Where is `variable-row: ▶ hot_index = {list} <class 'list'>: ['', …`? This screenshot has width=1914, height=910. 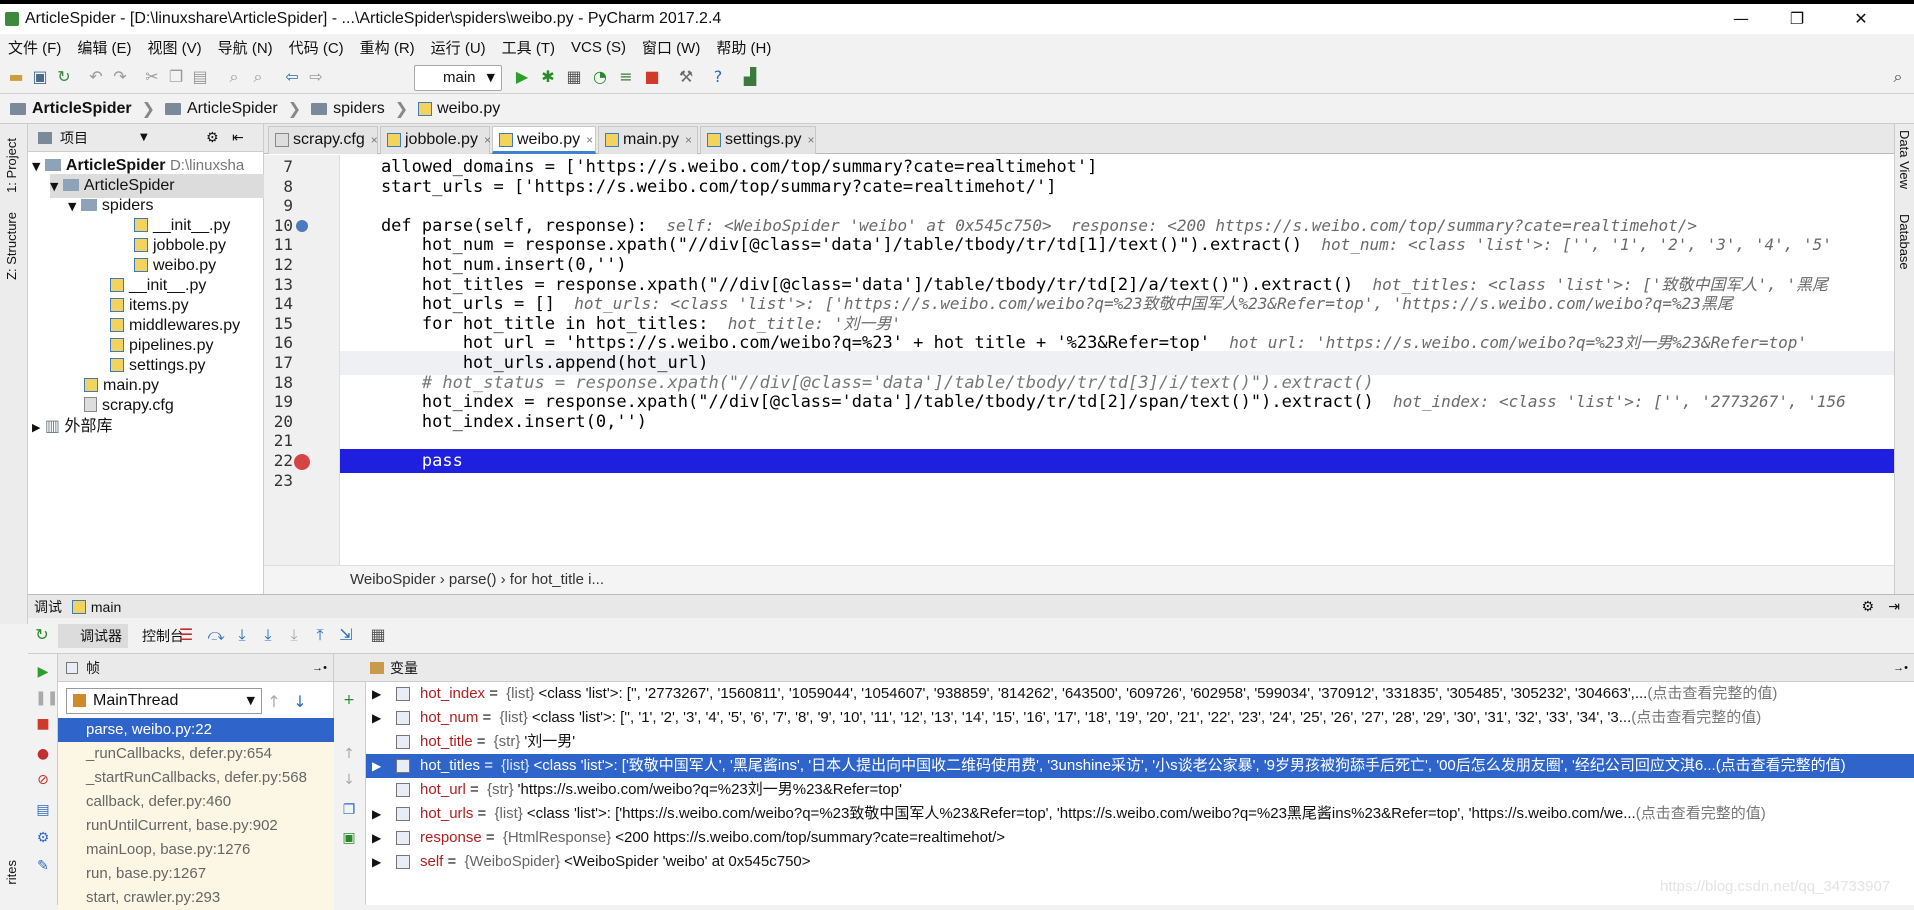 variable-row: ▶ hot_index = {list} <class 'list'>: ['', … is located at coordinates (1140, 694).